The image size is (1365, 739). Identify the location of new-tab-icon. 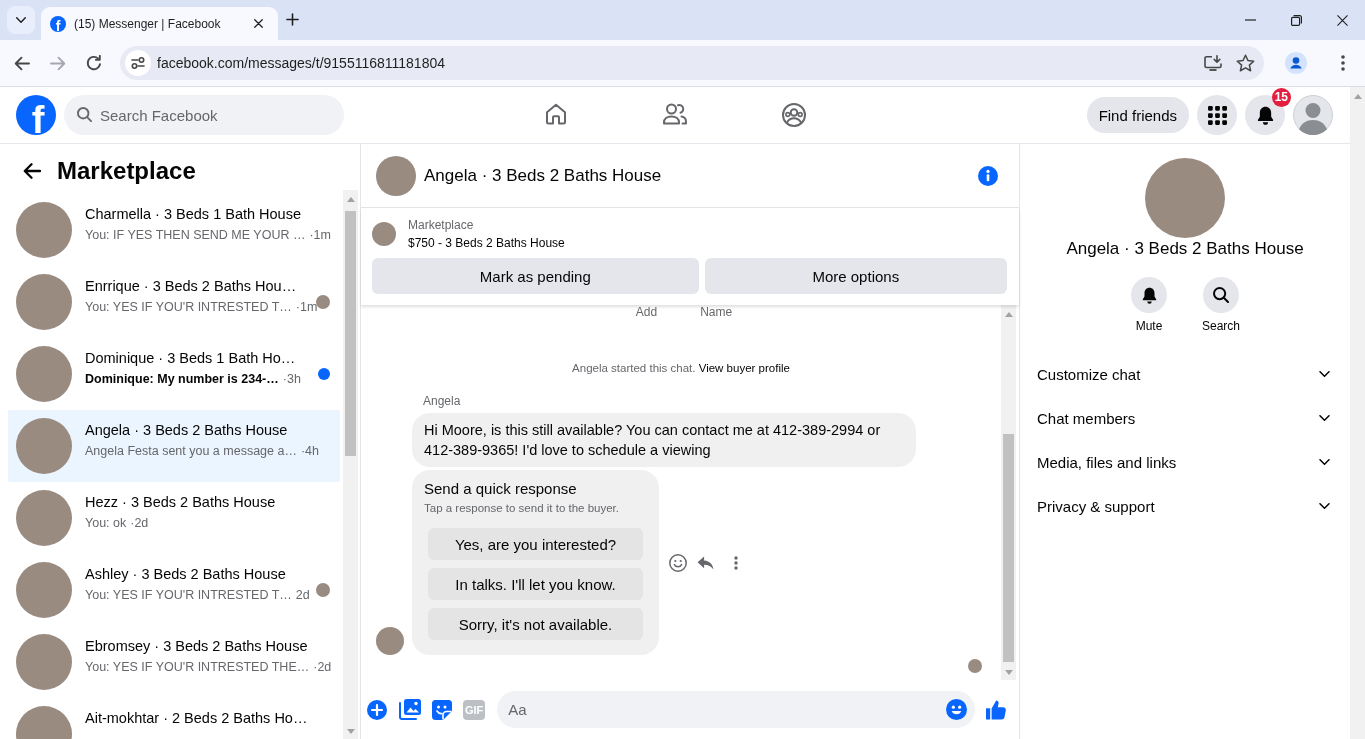
(292, 19).